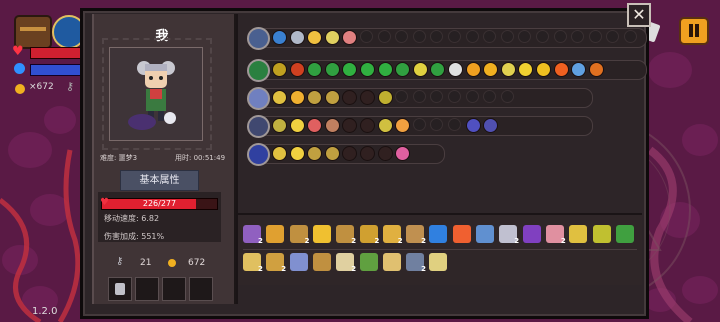 The image size is (720, 322). I want to click on key-count: 21, so click(146, 263).